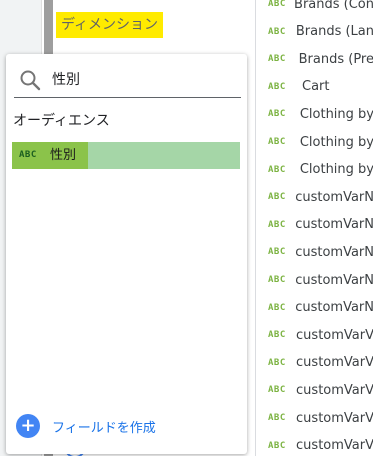  What do you see at coordinates (63, 155) in the screenshot?
I see `result-label: 性別` at bounding box center [63, 155].